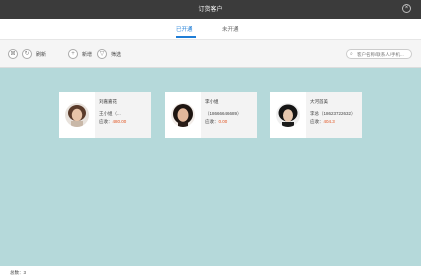  Describe the element at coordinates (87, 54) in the screenshot. I see `add-button: 新增` at that location.